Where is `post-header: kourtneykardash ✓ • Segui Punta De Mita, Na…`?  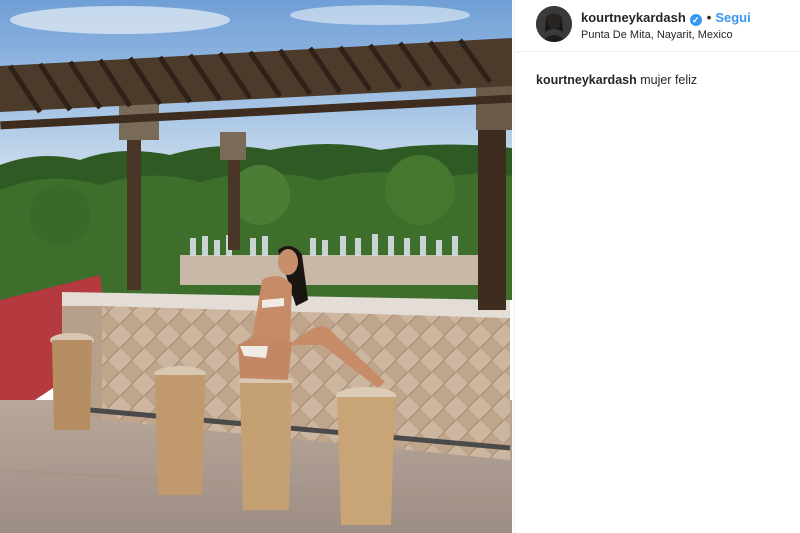 post-header: kourtneykardash ✓ • Segui Punta De Mita, Na… is located at coordinates (657, 26).